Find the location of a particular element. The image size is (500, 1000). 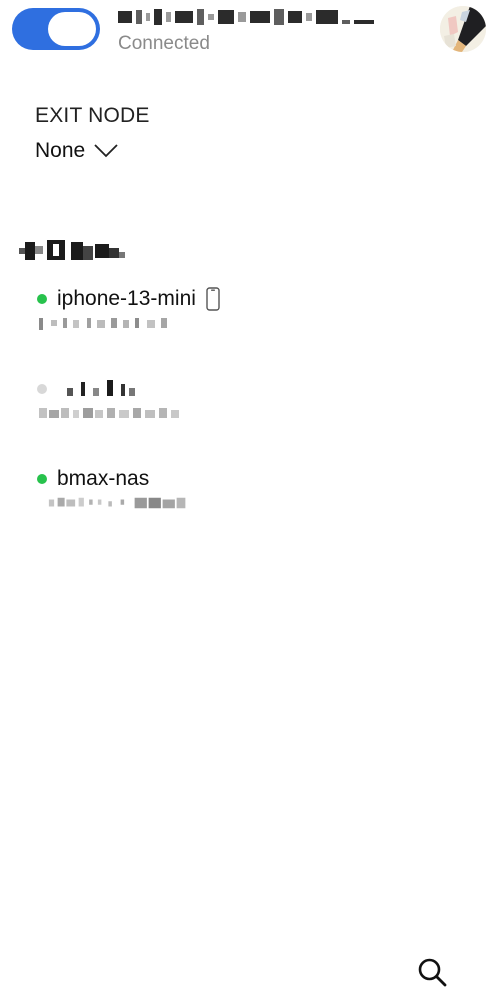

exit-node-value: None is located at coordinates (60, 150).